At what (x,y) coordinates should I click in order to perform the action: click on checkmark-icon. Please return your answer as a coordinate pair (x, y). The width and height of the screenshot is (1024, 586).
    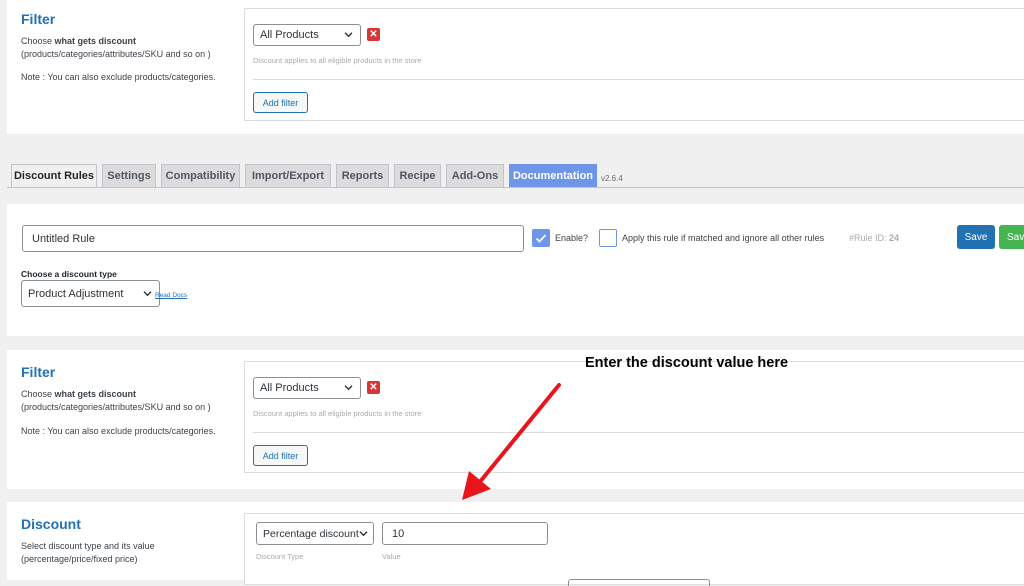
    Looking at the image, I should click on (541, 238).